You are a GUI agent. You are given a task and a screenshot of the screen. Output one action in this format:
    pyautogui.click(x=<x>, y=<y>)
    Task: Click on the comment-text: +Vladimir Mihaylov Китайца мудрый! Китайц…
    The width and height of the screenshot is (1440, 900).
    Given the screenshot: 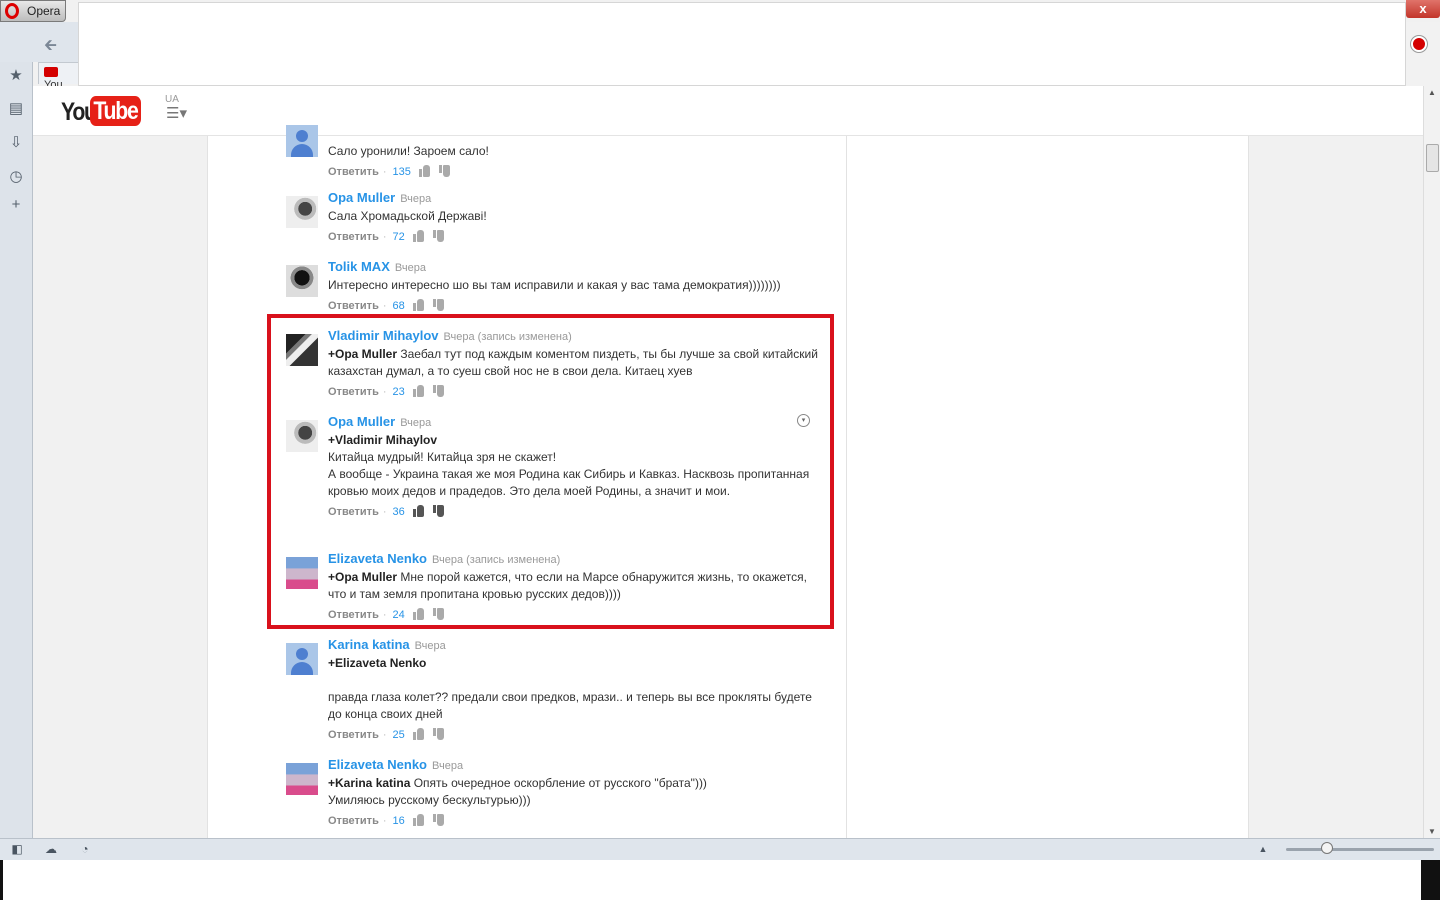 What is the action you would take?
    pyautogui.click(x=573, y=466)
    